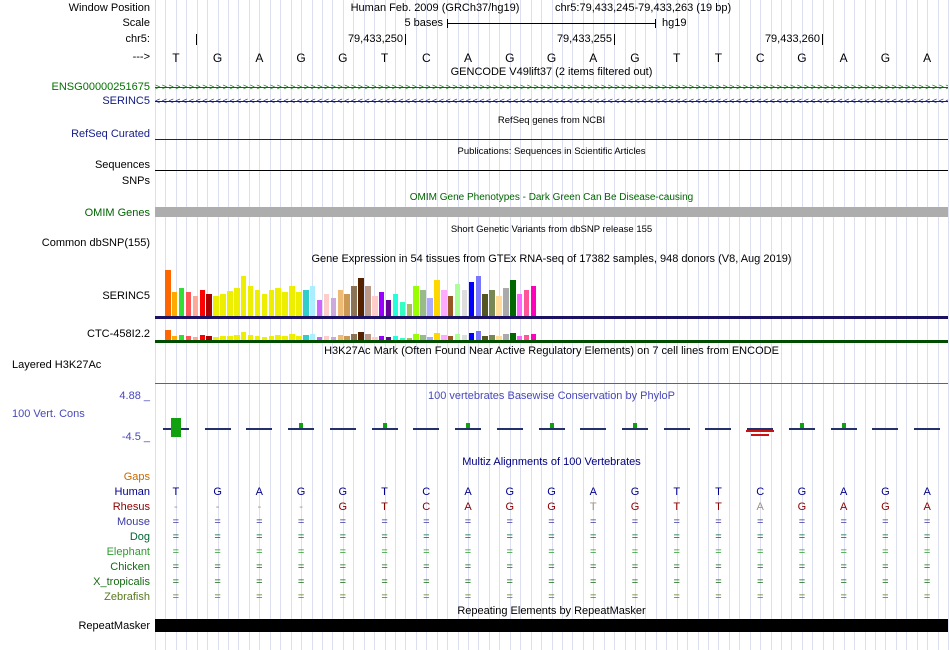  What do you see at coordinates (75, 492) in the screenshot?
I see `multiz-row-label-human: Human` at bounding box center [75, 492].